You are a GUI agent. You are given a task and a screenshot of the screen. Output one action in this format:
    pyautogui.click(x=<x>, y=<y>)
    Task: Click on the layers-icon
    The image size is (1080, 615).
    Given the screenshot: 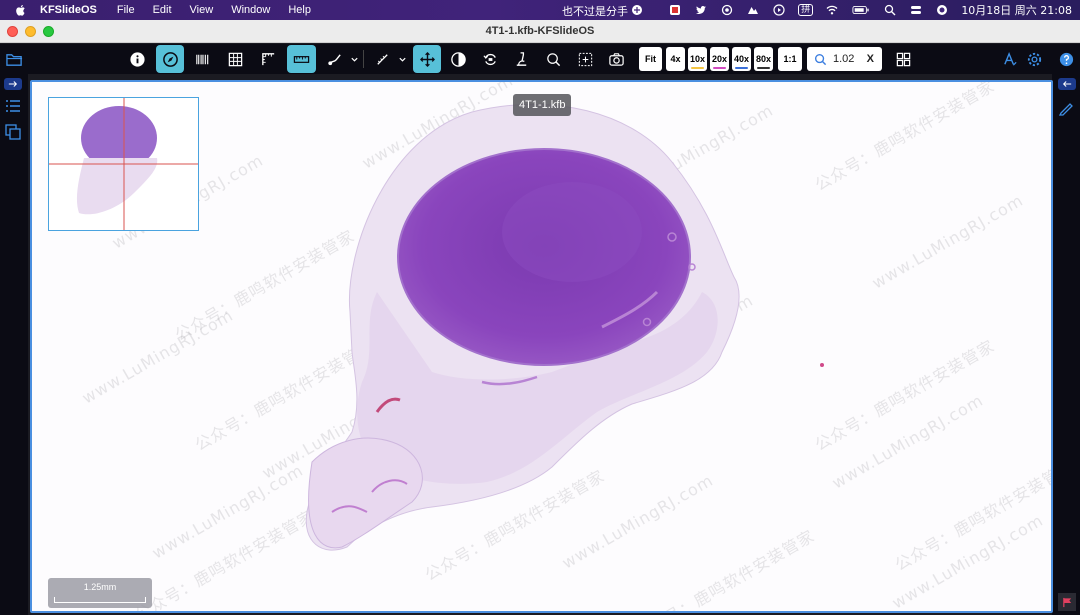 What is the action you would take?
    pyautogui.click(x=13, y=132)
    